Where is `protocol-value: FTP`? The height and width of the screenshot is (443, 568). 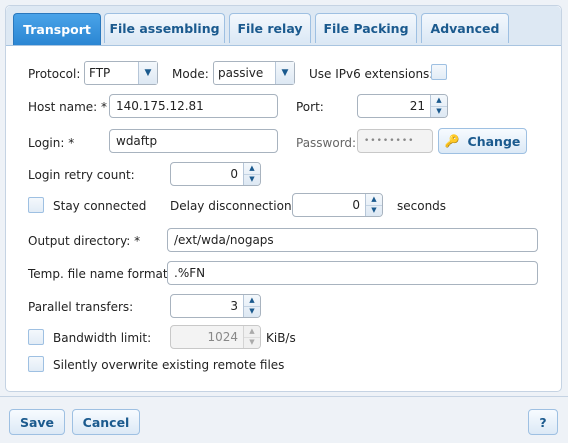 protocol-value: FTP is located at coordinates (100, 73).